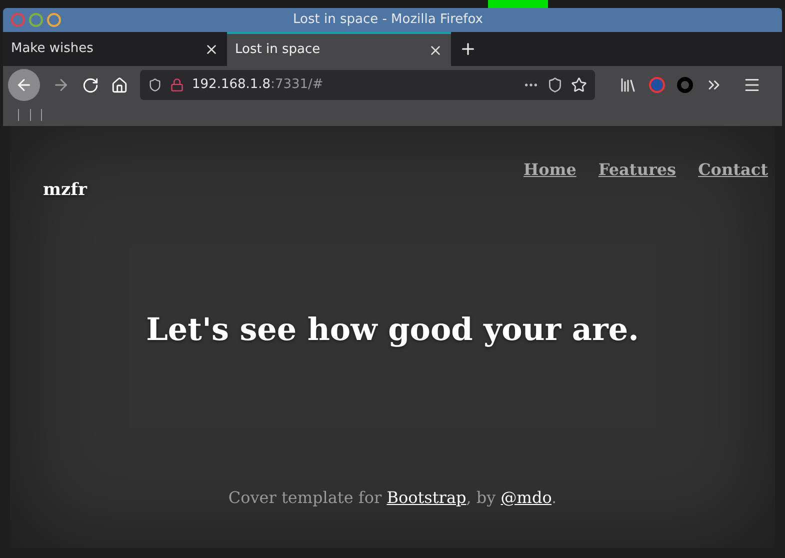 This screenshot has width=785, height=558. What do you see at coordinates (752, 85) in the screenshot?
I see `menu-icon` at bounding box center [752, 85].